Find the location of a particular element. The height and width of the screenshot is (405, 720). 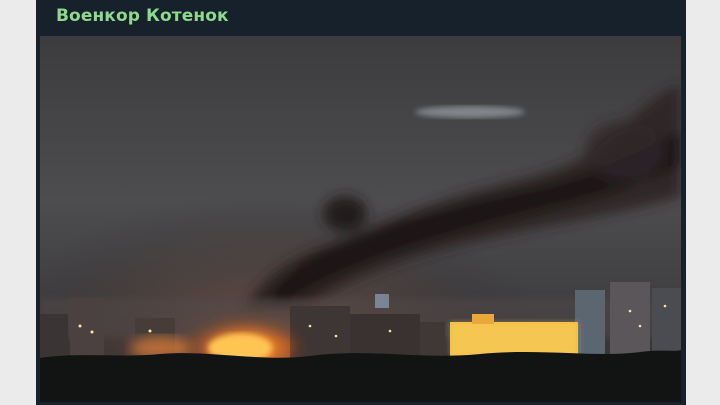

channel-name: Военкор Котенок is located at coordinates (142, 16).